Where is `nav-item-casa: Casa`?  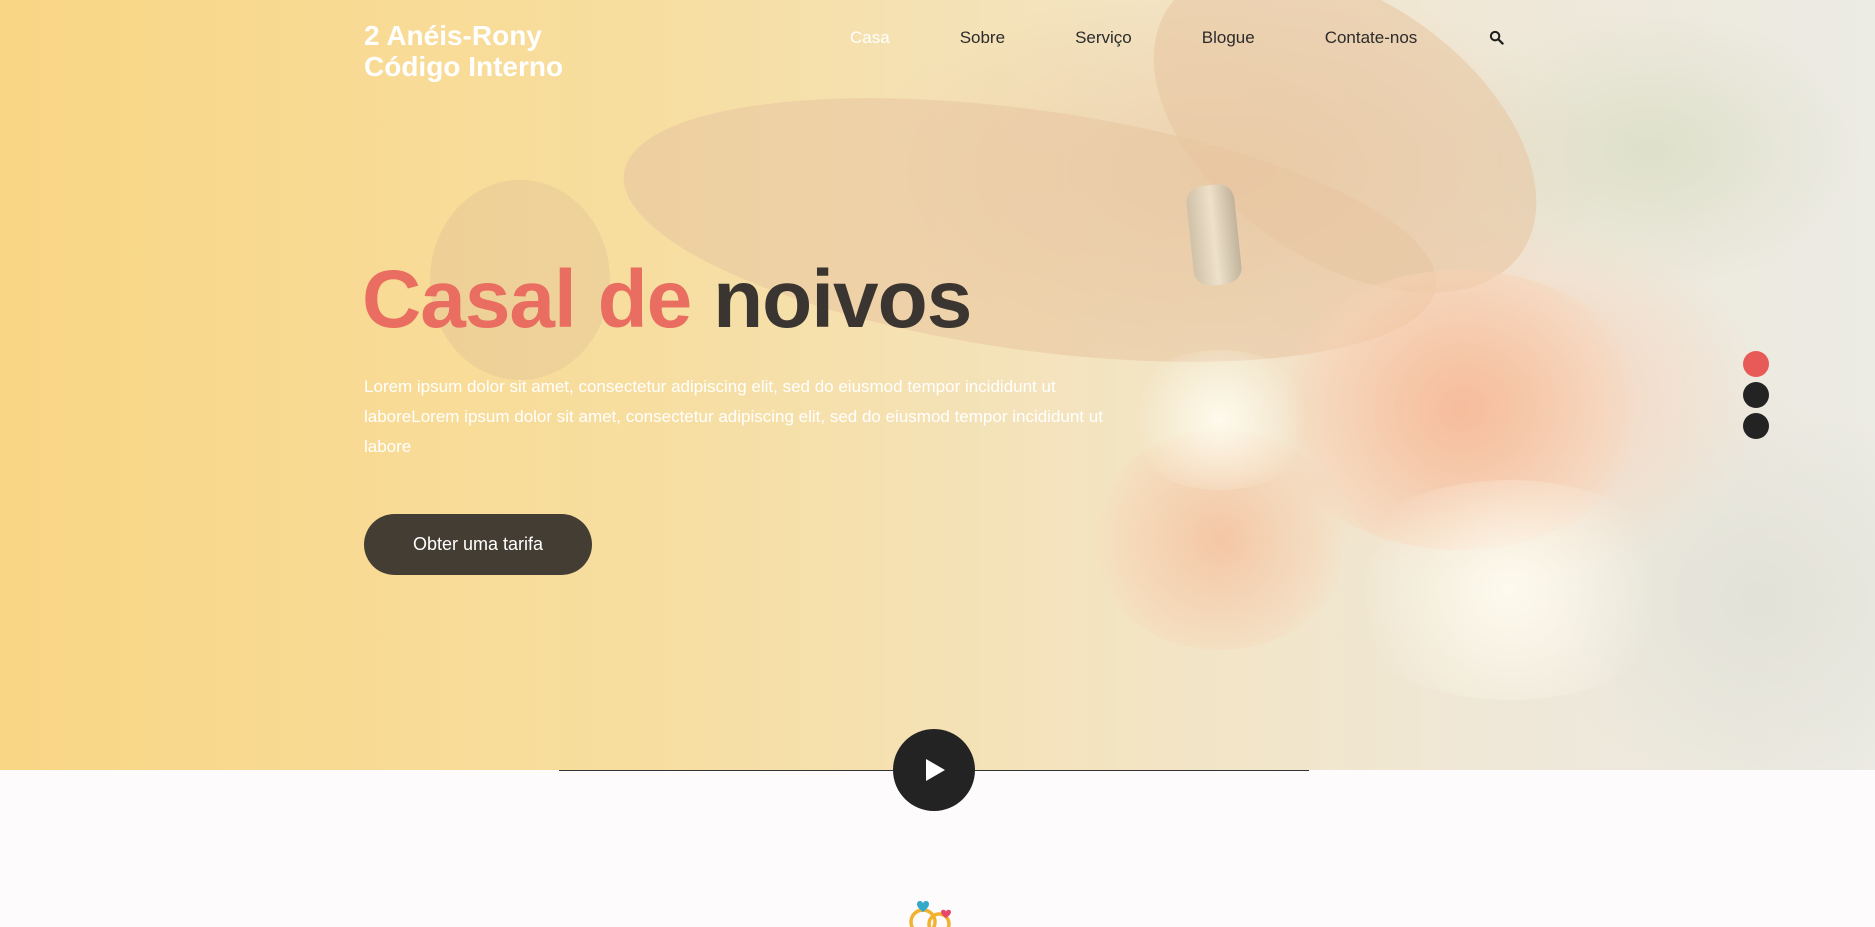 nav-item-casa: Casa is located at coordinates (870, 38).